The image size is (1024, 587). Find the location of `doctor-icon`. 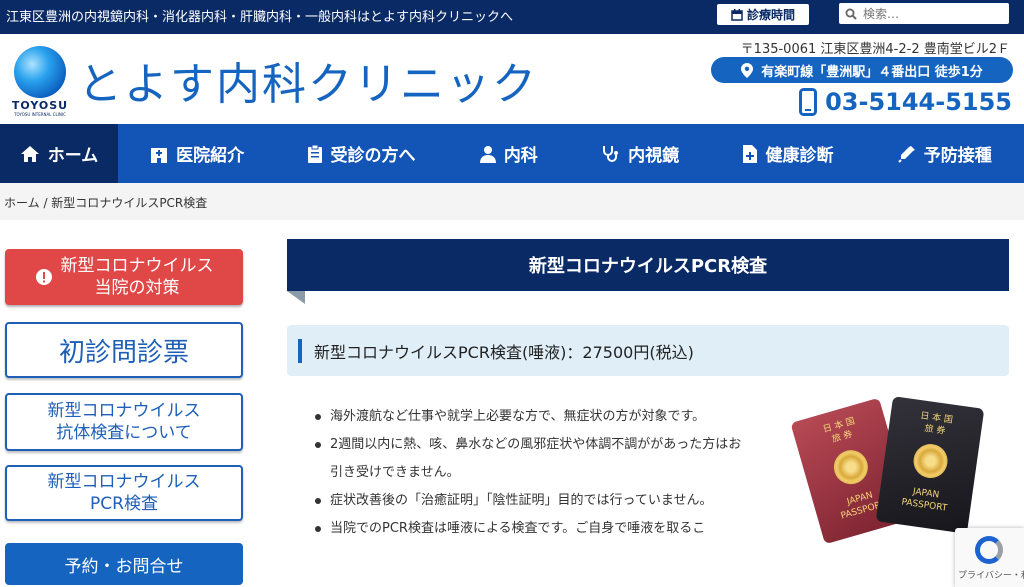

doctor-icon is located at coordinates (487, 154).